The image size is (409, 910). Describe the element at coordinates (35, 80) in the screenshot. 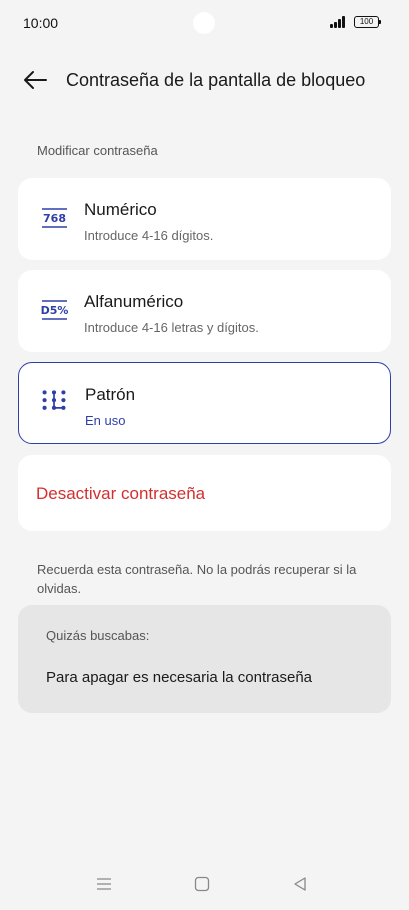

I see `arrow-left-icon` at that location.